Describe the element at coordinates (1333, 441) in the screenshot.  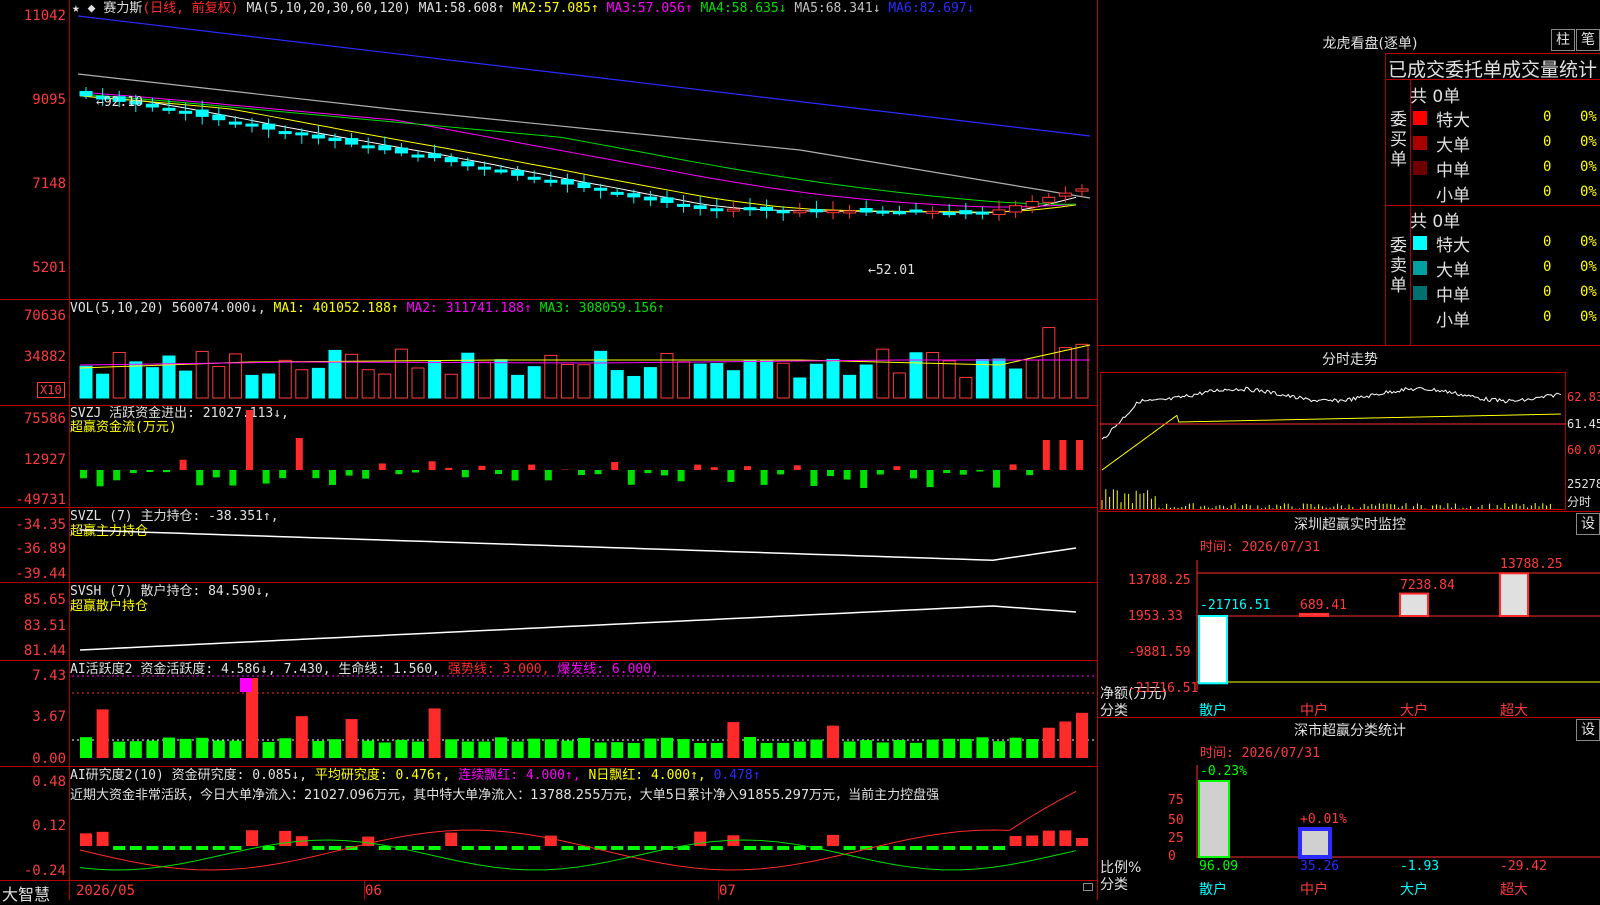
I see `intraday-chart` at that location.